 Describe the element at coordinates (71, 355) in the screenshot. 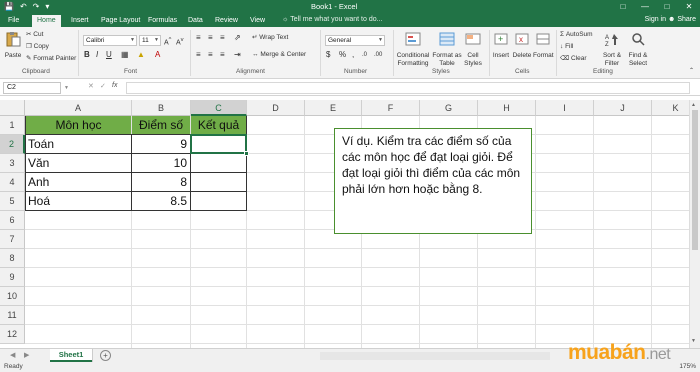

I see `sheet-tab-sheet1: Sheet1` at that location.